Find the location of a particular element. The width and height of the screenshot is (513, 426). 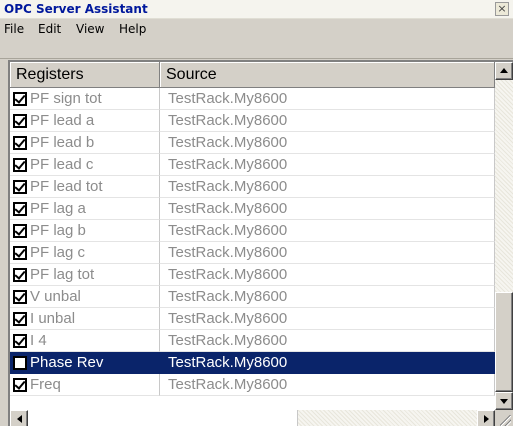

list-item: PF lag tot TestRack.My8600 is located at coordinates (252, 275).